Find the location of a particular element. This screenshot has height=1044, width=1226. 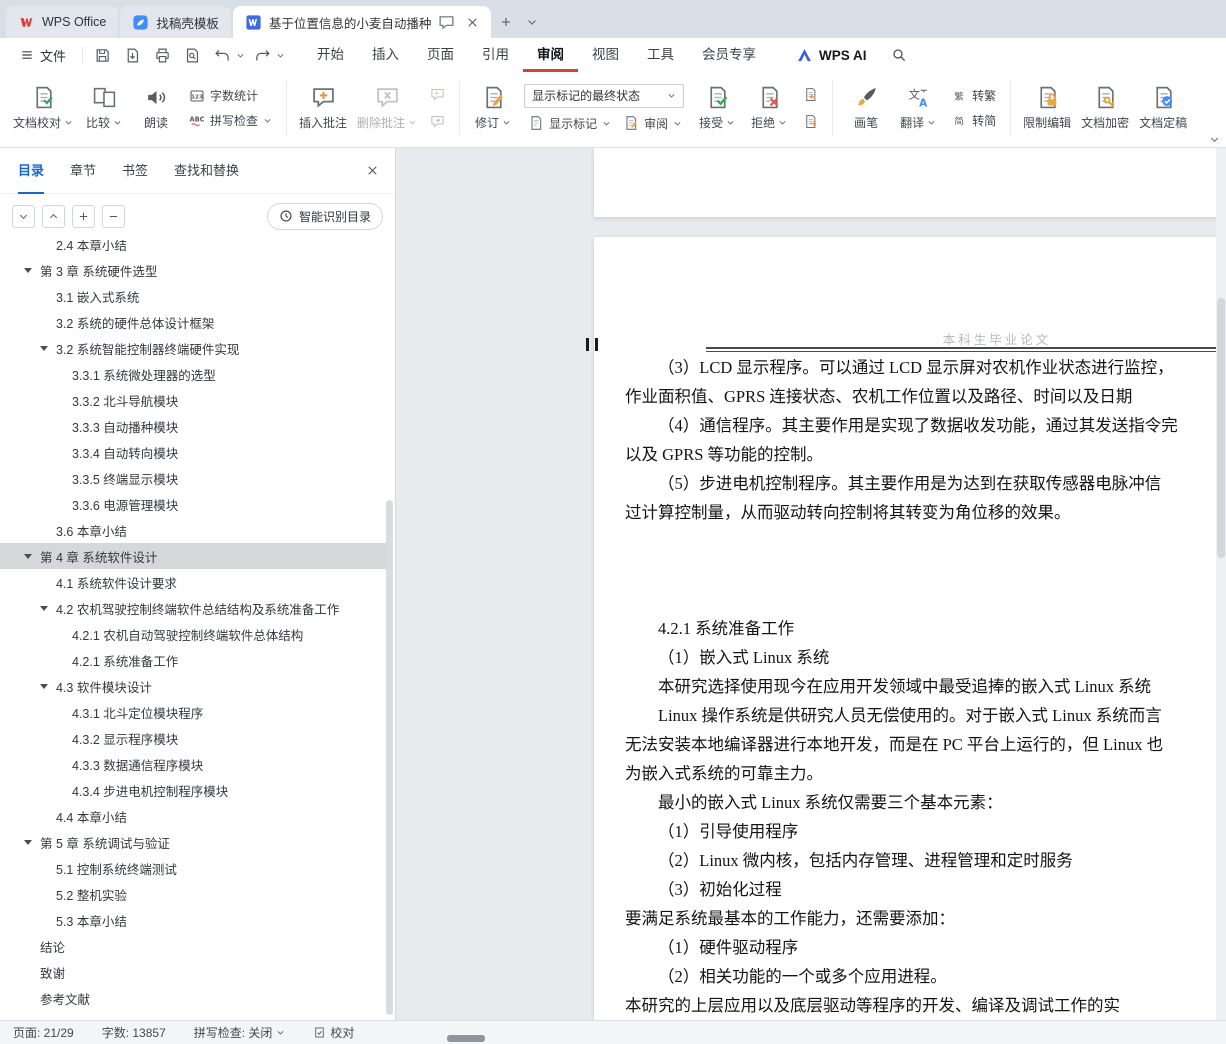

toc-item: 4.2.1 农机自动驾驶控制终端软件总体结构 is located at coordinates (193, 634).